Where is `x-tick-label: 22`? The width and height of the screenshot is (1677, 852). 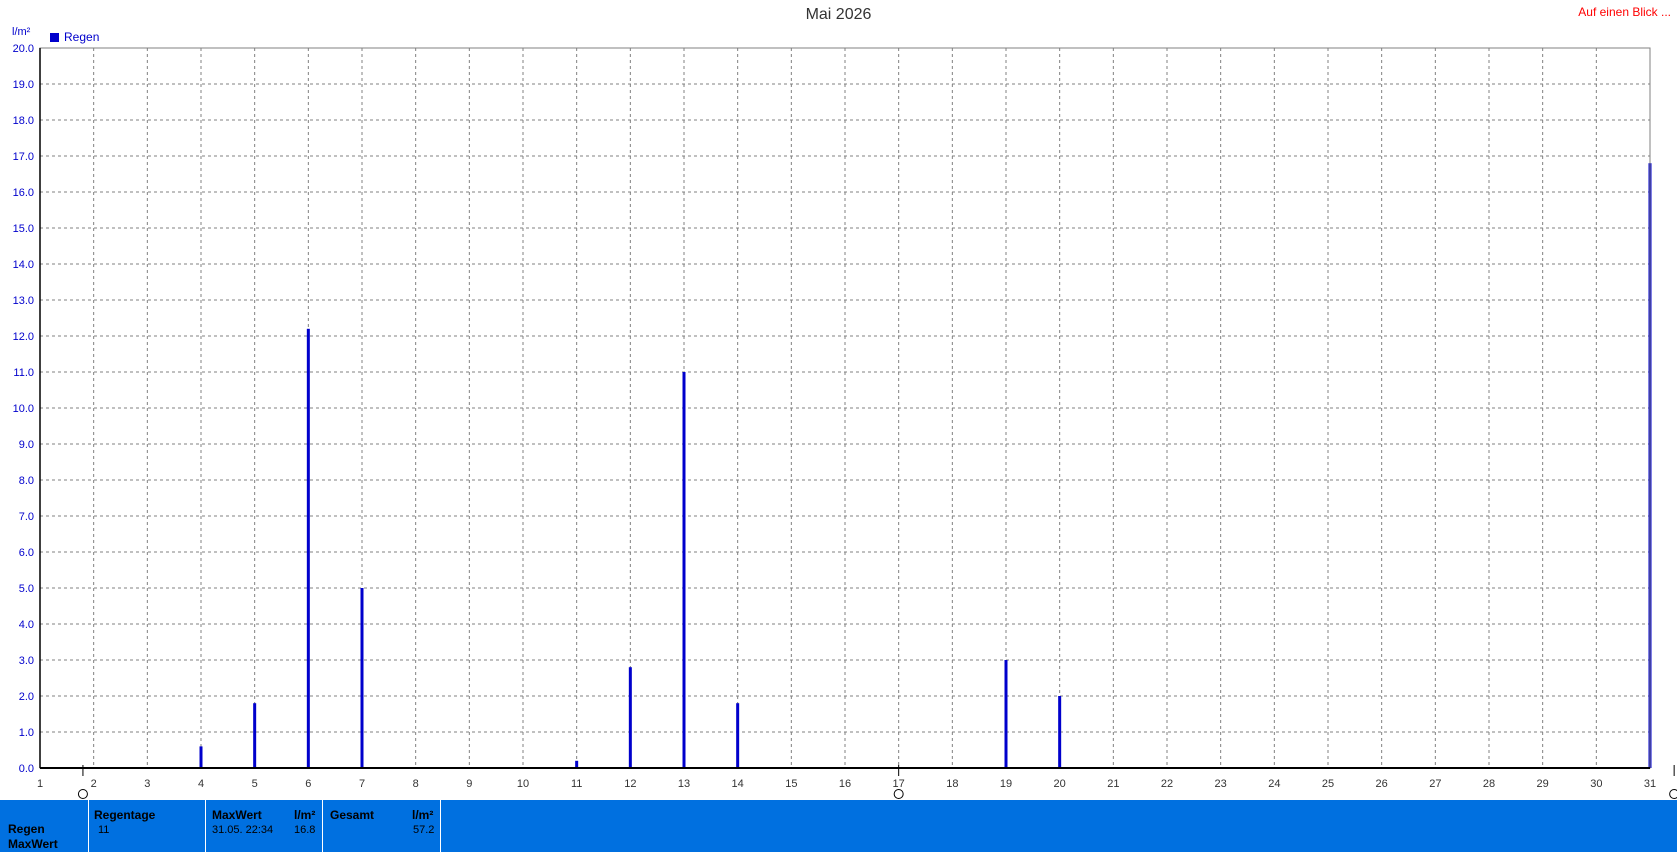
x-tick-label: 22 is located at coordinates (1167, 784).